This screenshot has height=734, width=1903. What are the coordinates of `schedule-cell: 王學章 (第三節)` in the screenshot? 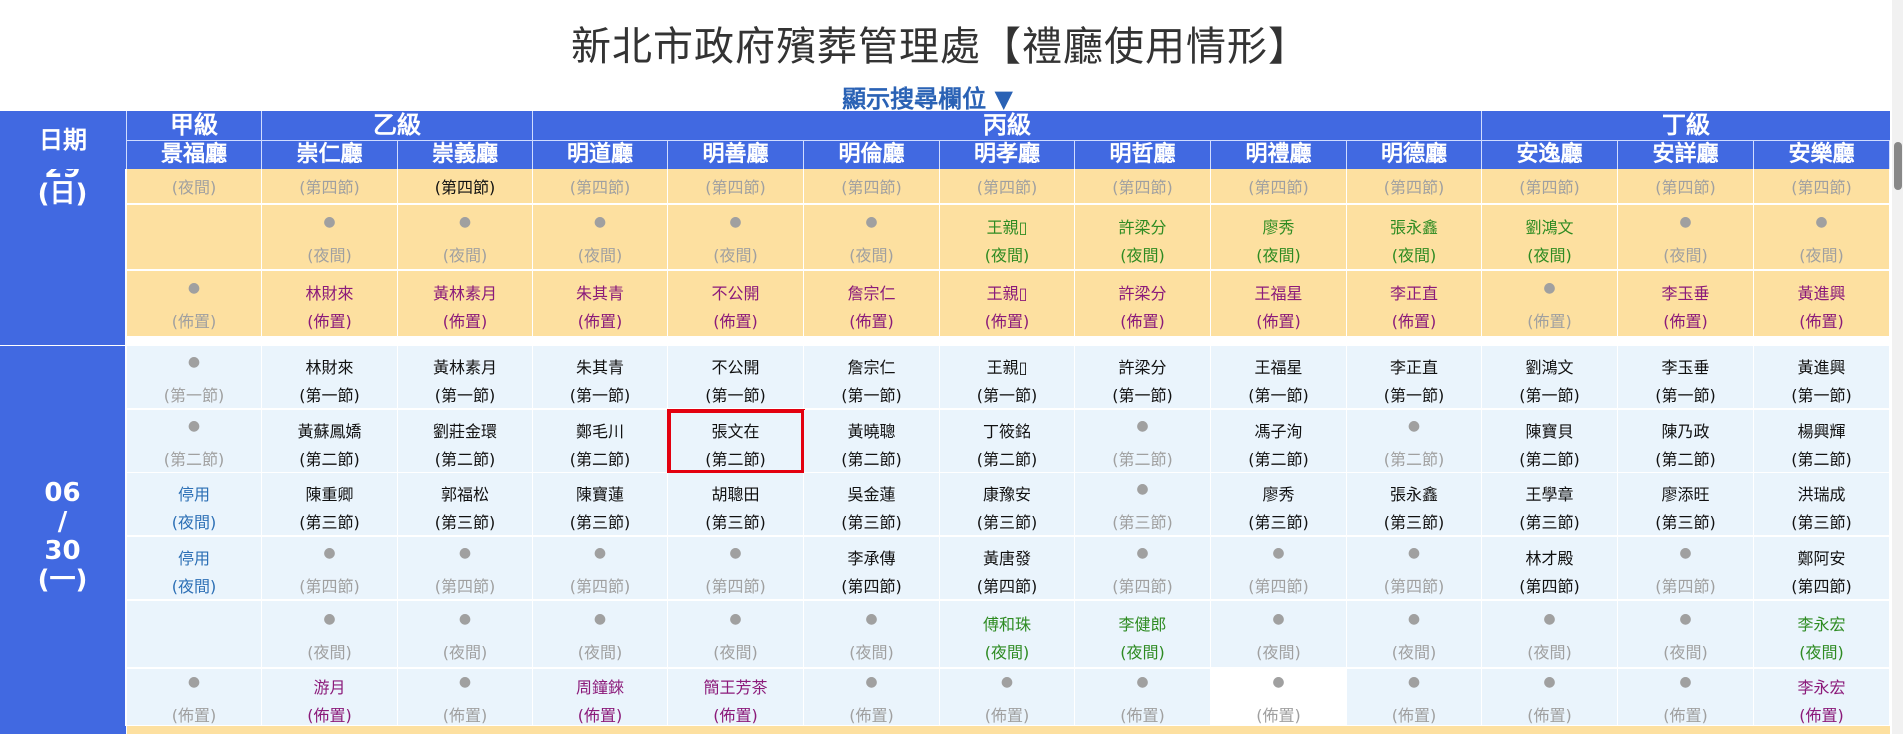 It's located at (1550, 504).